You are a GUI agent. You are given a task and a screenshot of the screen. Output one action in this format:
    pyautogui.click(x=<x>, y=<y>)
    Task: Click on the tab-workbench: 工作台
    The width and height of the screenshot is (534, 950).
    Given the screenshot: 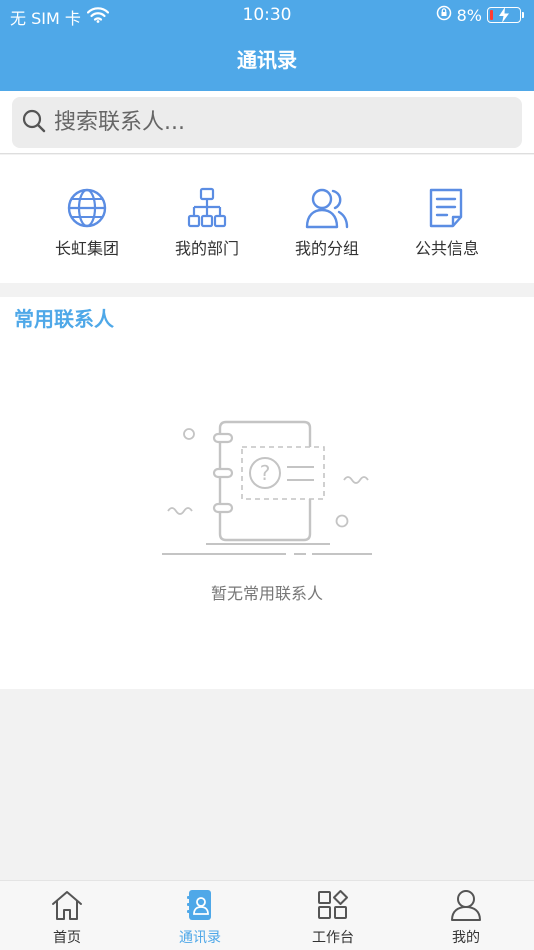 What is the action you would take?
    pyautogui.click(x=333, y=918)
    